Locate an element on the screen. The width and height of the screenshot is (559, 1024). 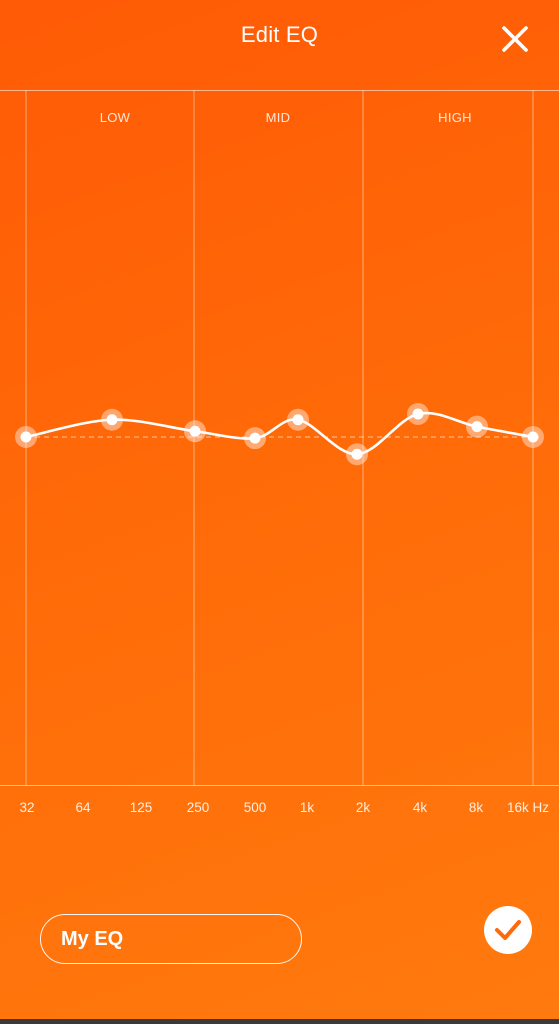
close-button is located at coordinates (515, 39).